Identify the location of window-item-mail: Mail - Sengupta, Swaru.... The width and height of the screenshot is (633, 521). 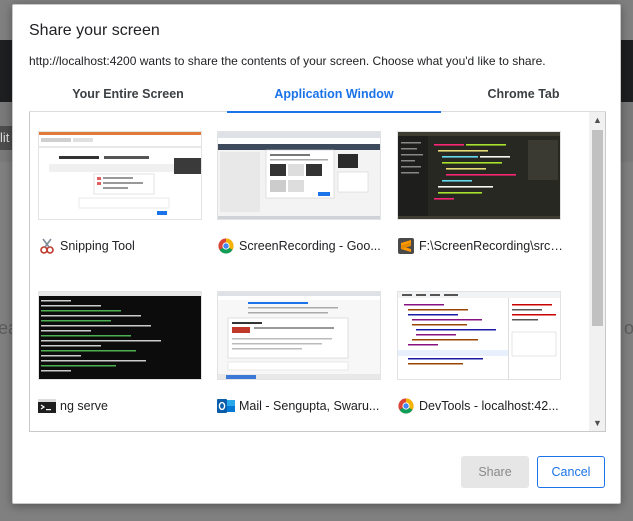
(300, 348).